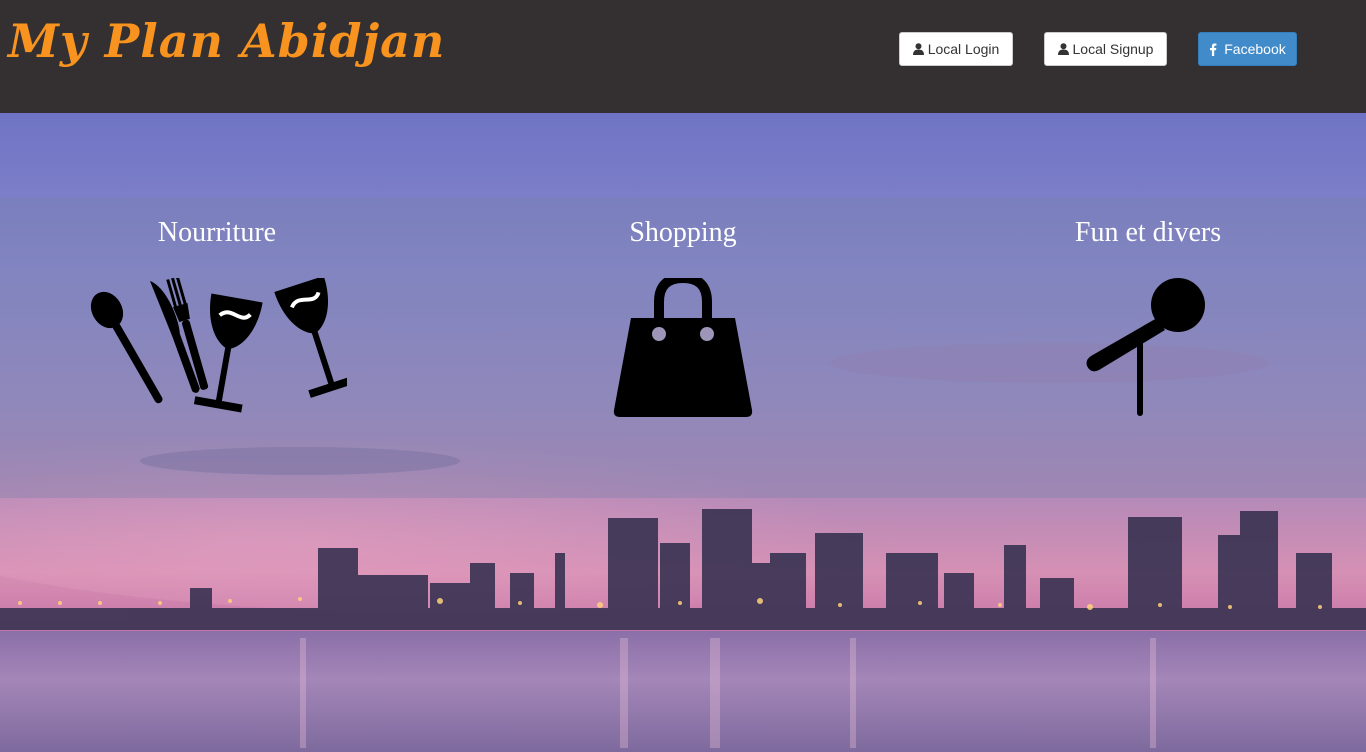 The width and height of the screenshot is (1366, 752). I want to click on cutlery-and-wine-glasses-icon, so click(218, 345).